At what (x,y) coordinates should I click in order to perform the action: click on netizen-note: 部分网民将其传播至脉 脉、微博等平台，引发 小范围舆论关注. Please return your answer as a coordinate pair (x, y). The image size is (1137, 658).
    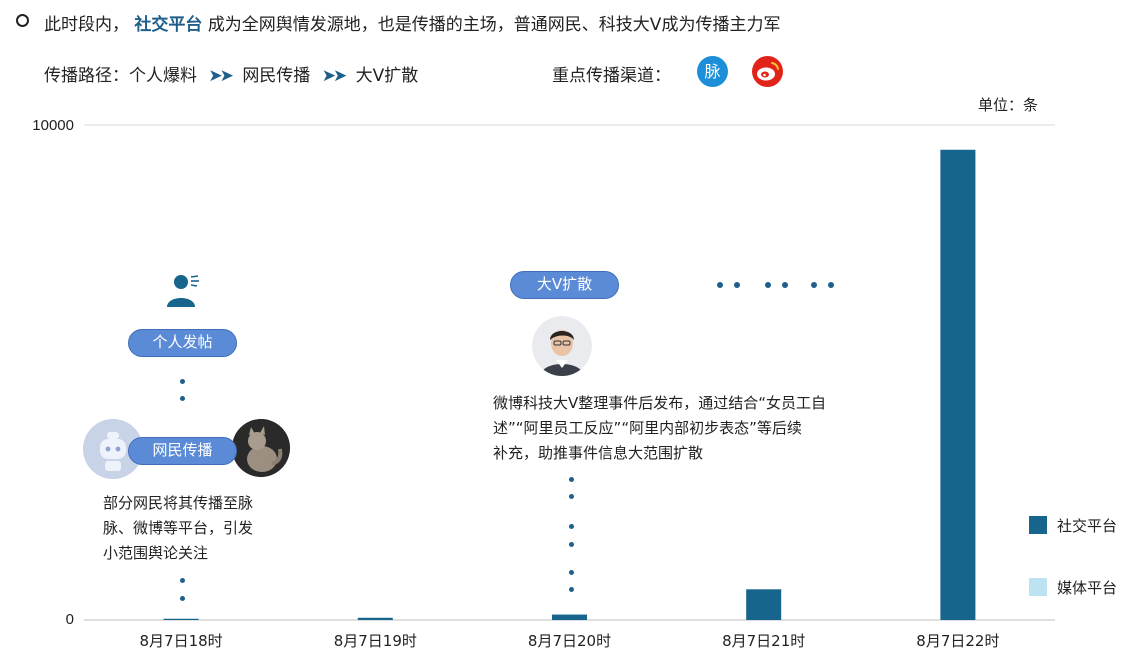
    Looking at the image, I should click on (203, 528).